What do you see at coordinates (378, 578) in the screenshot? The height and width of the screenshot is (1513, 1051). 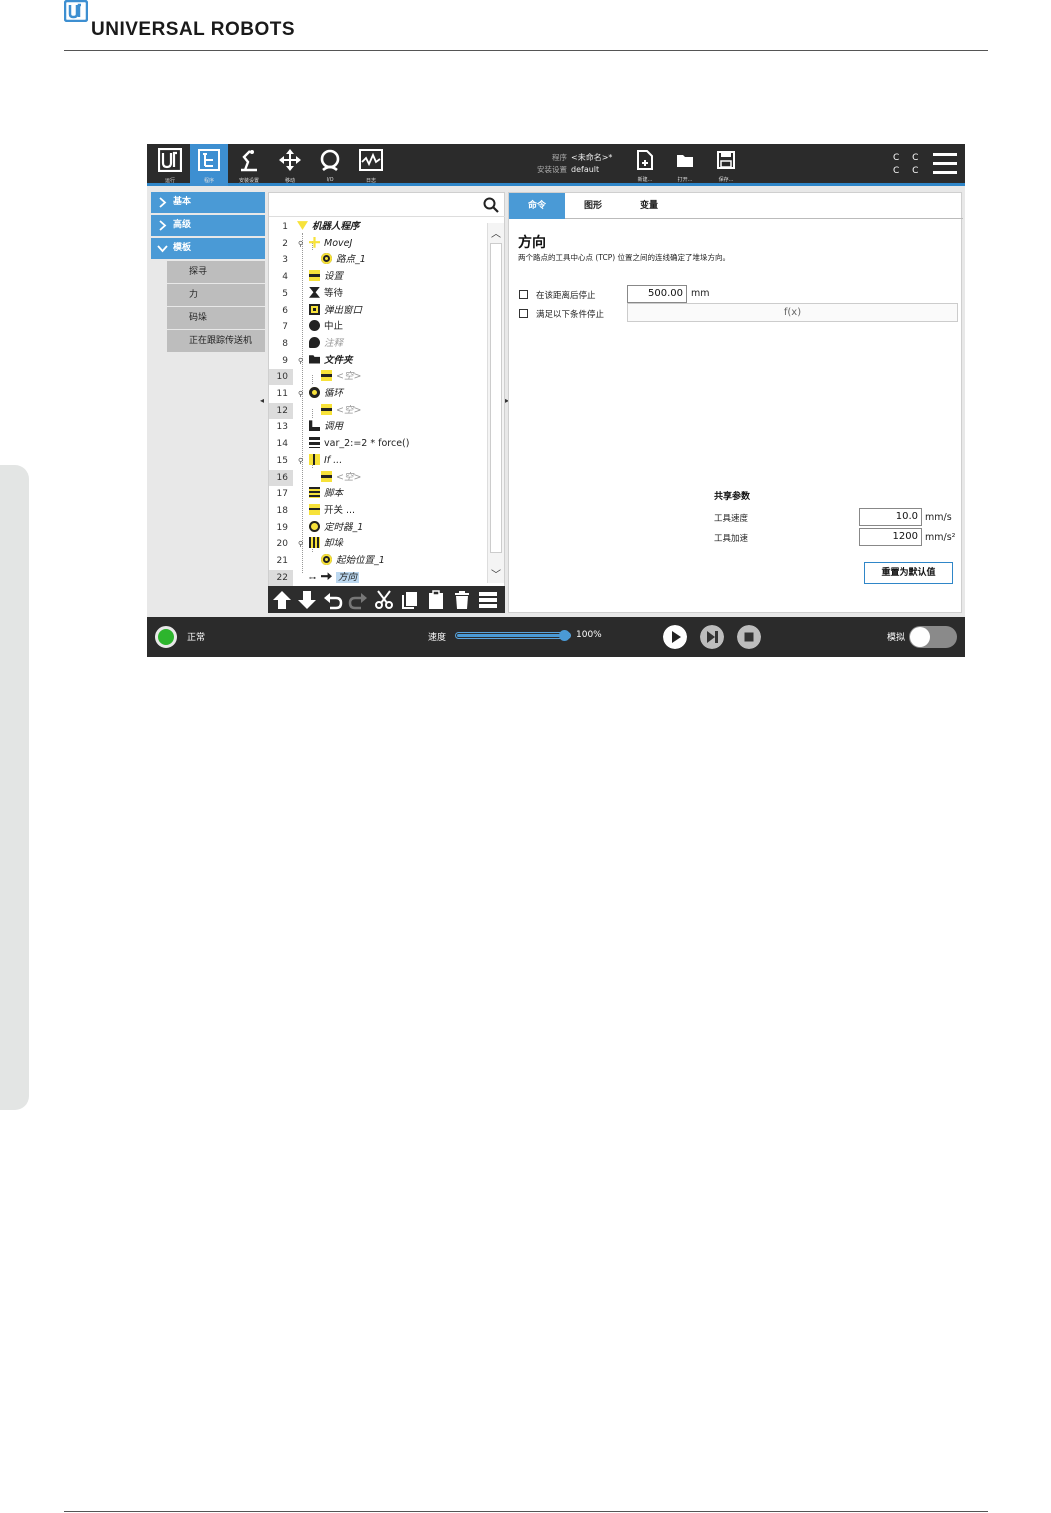 I see `tree-row-selected: 22 ⊶ 方向` at bounding box center [378, 578].